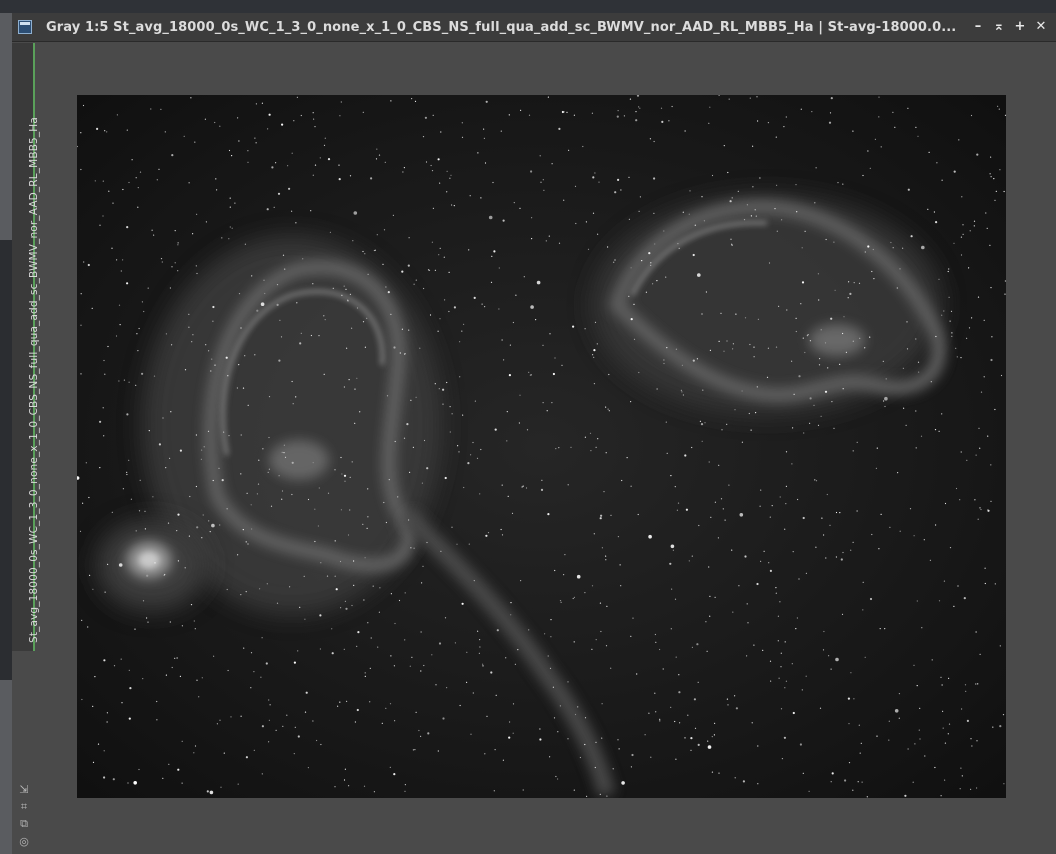  I want to click on minimize-icon: –, so click(978, 27).